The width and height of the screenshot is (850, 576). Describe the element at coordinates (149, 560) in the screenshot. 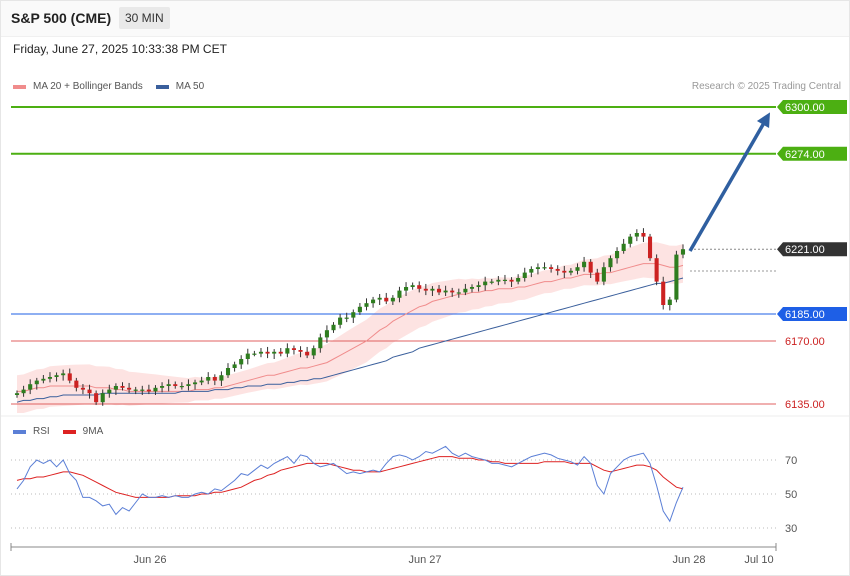

I see `x-tick-label: Jun 26` at that location.